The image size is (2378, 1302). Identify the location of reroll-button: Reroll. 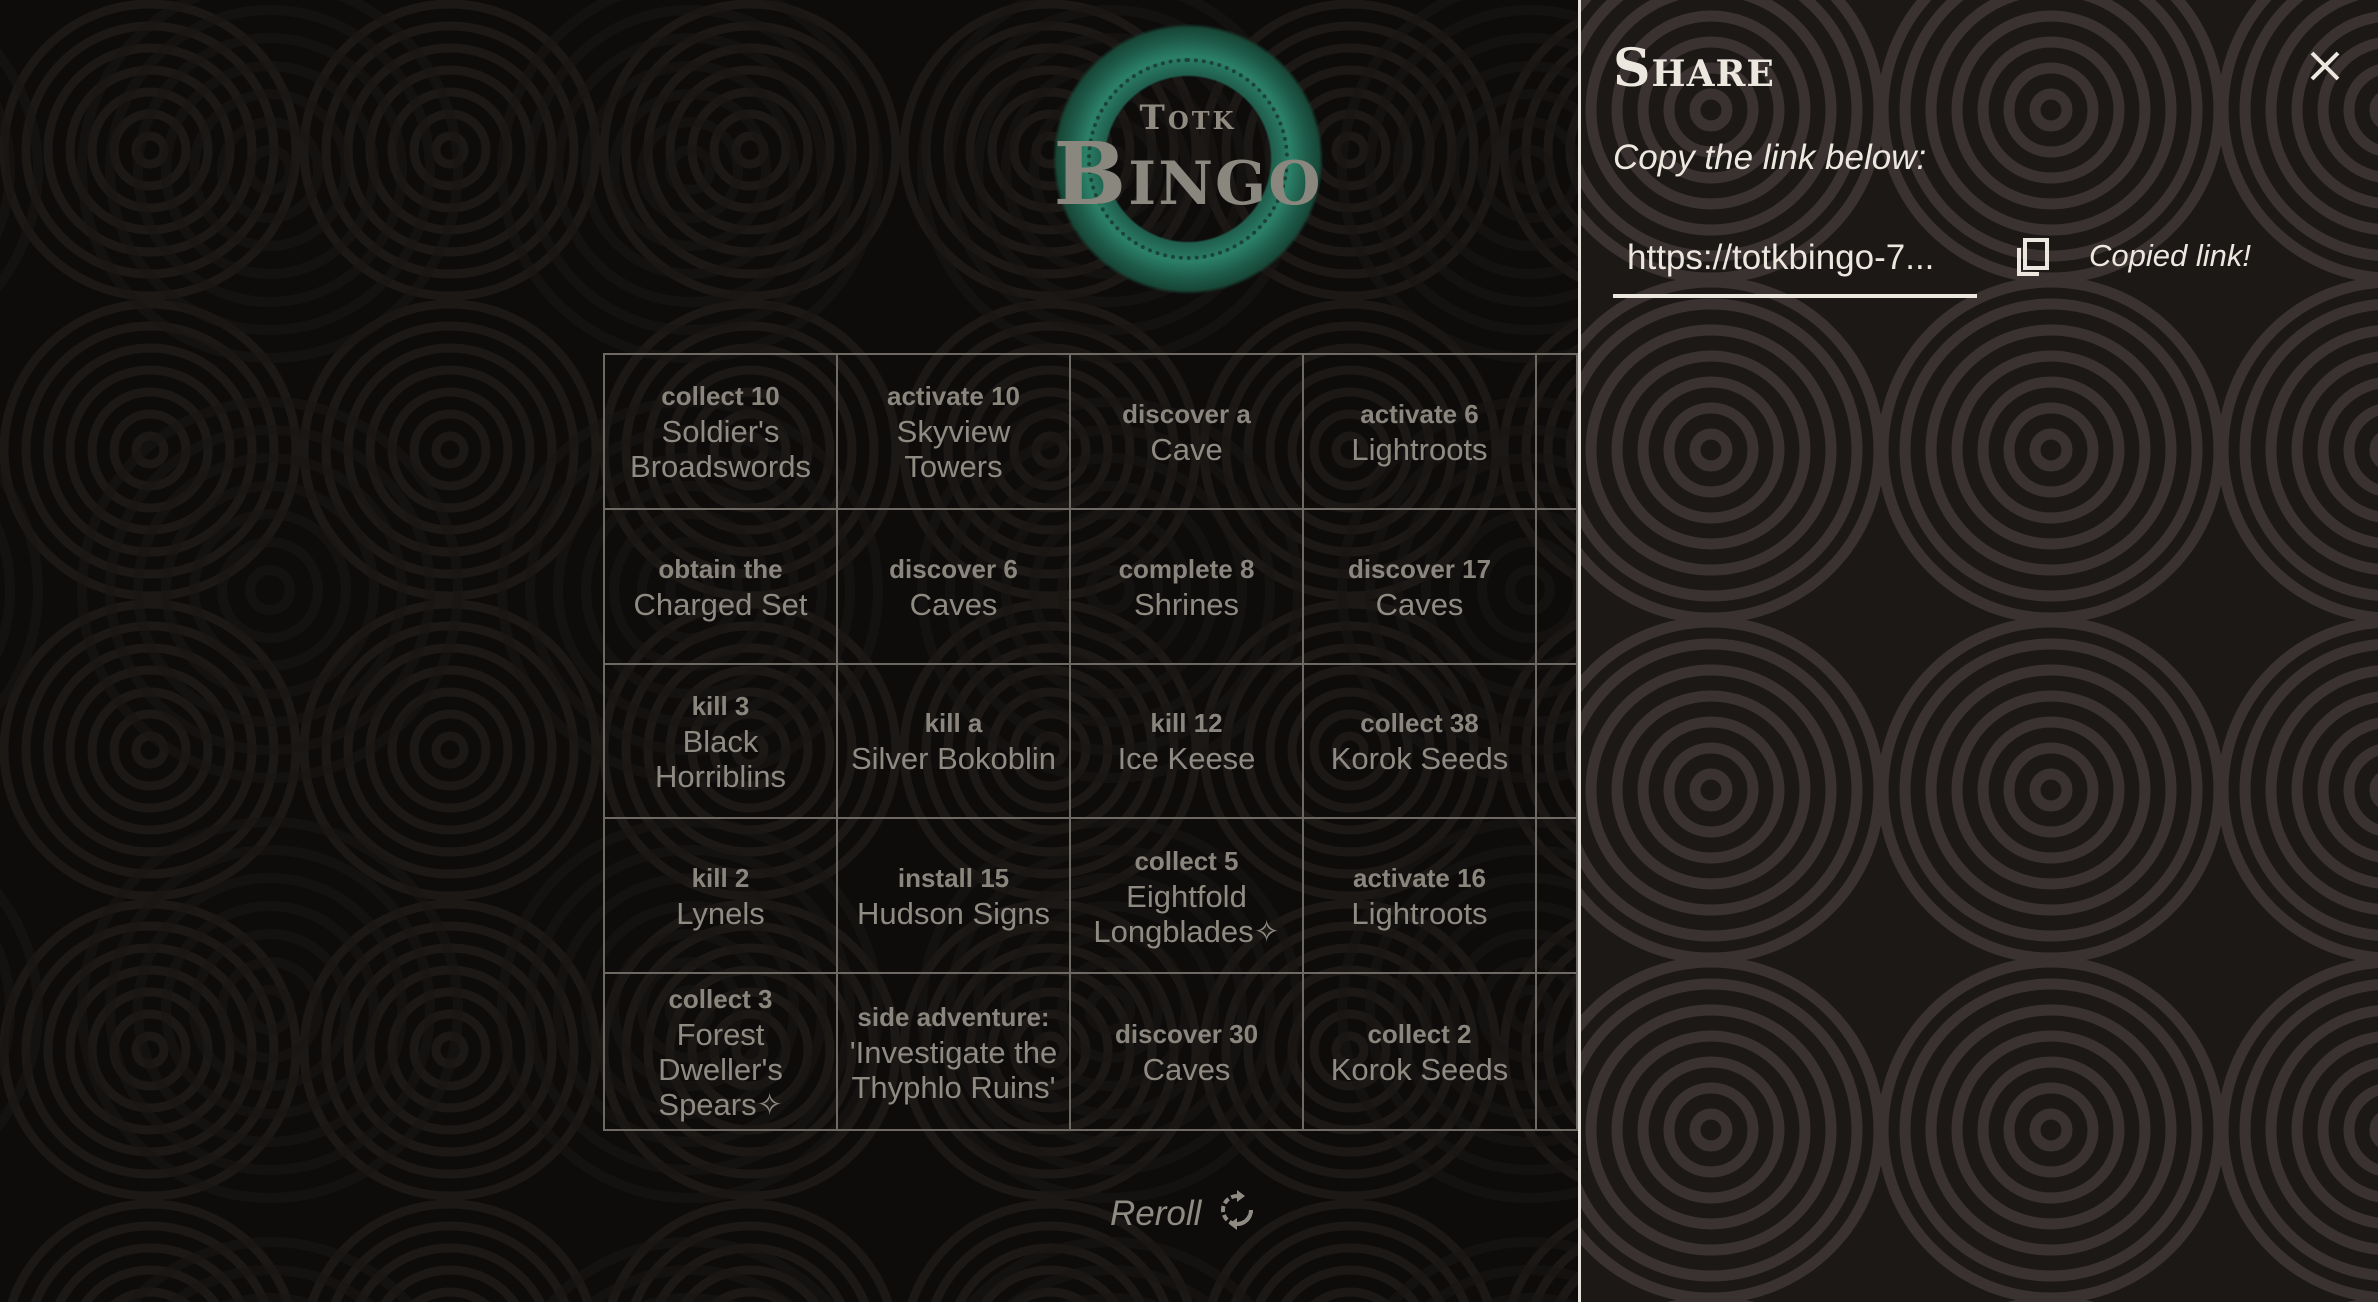
(1183, 1214).